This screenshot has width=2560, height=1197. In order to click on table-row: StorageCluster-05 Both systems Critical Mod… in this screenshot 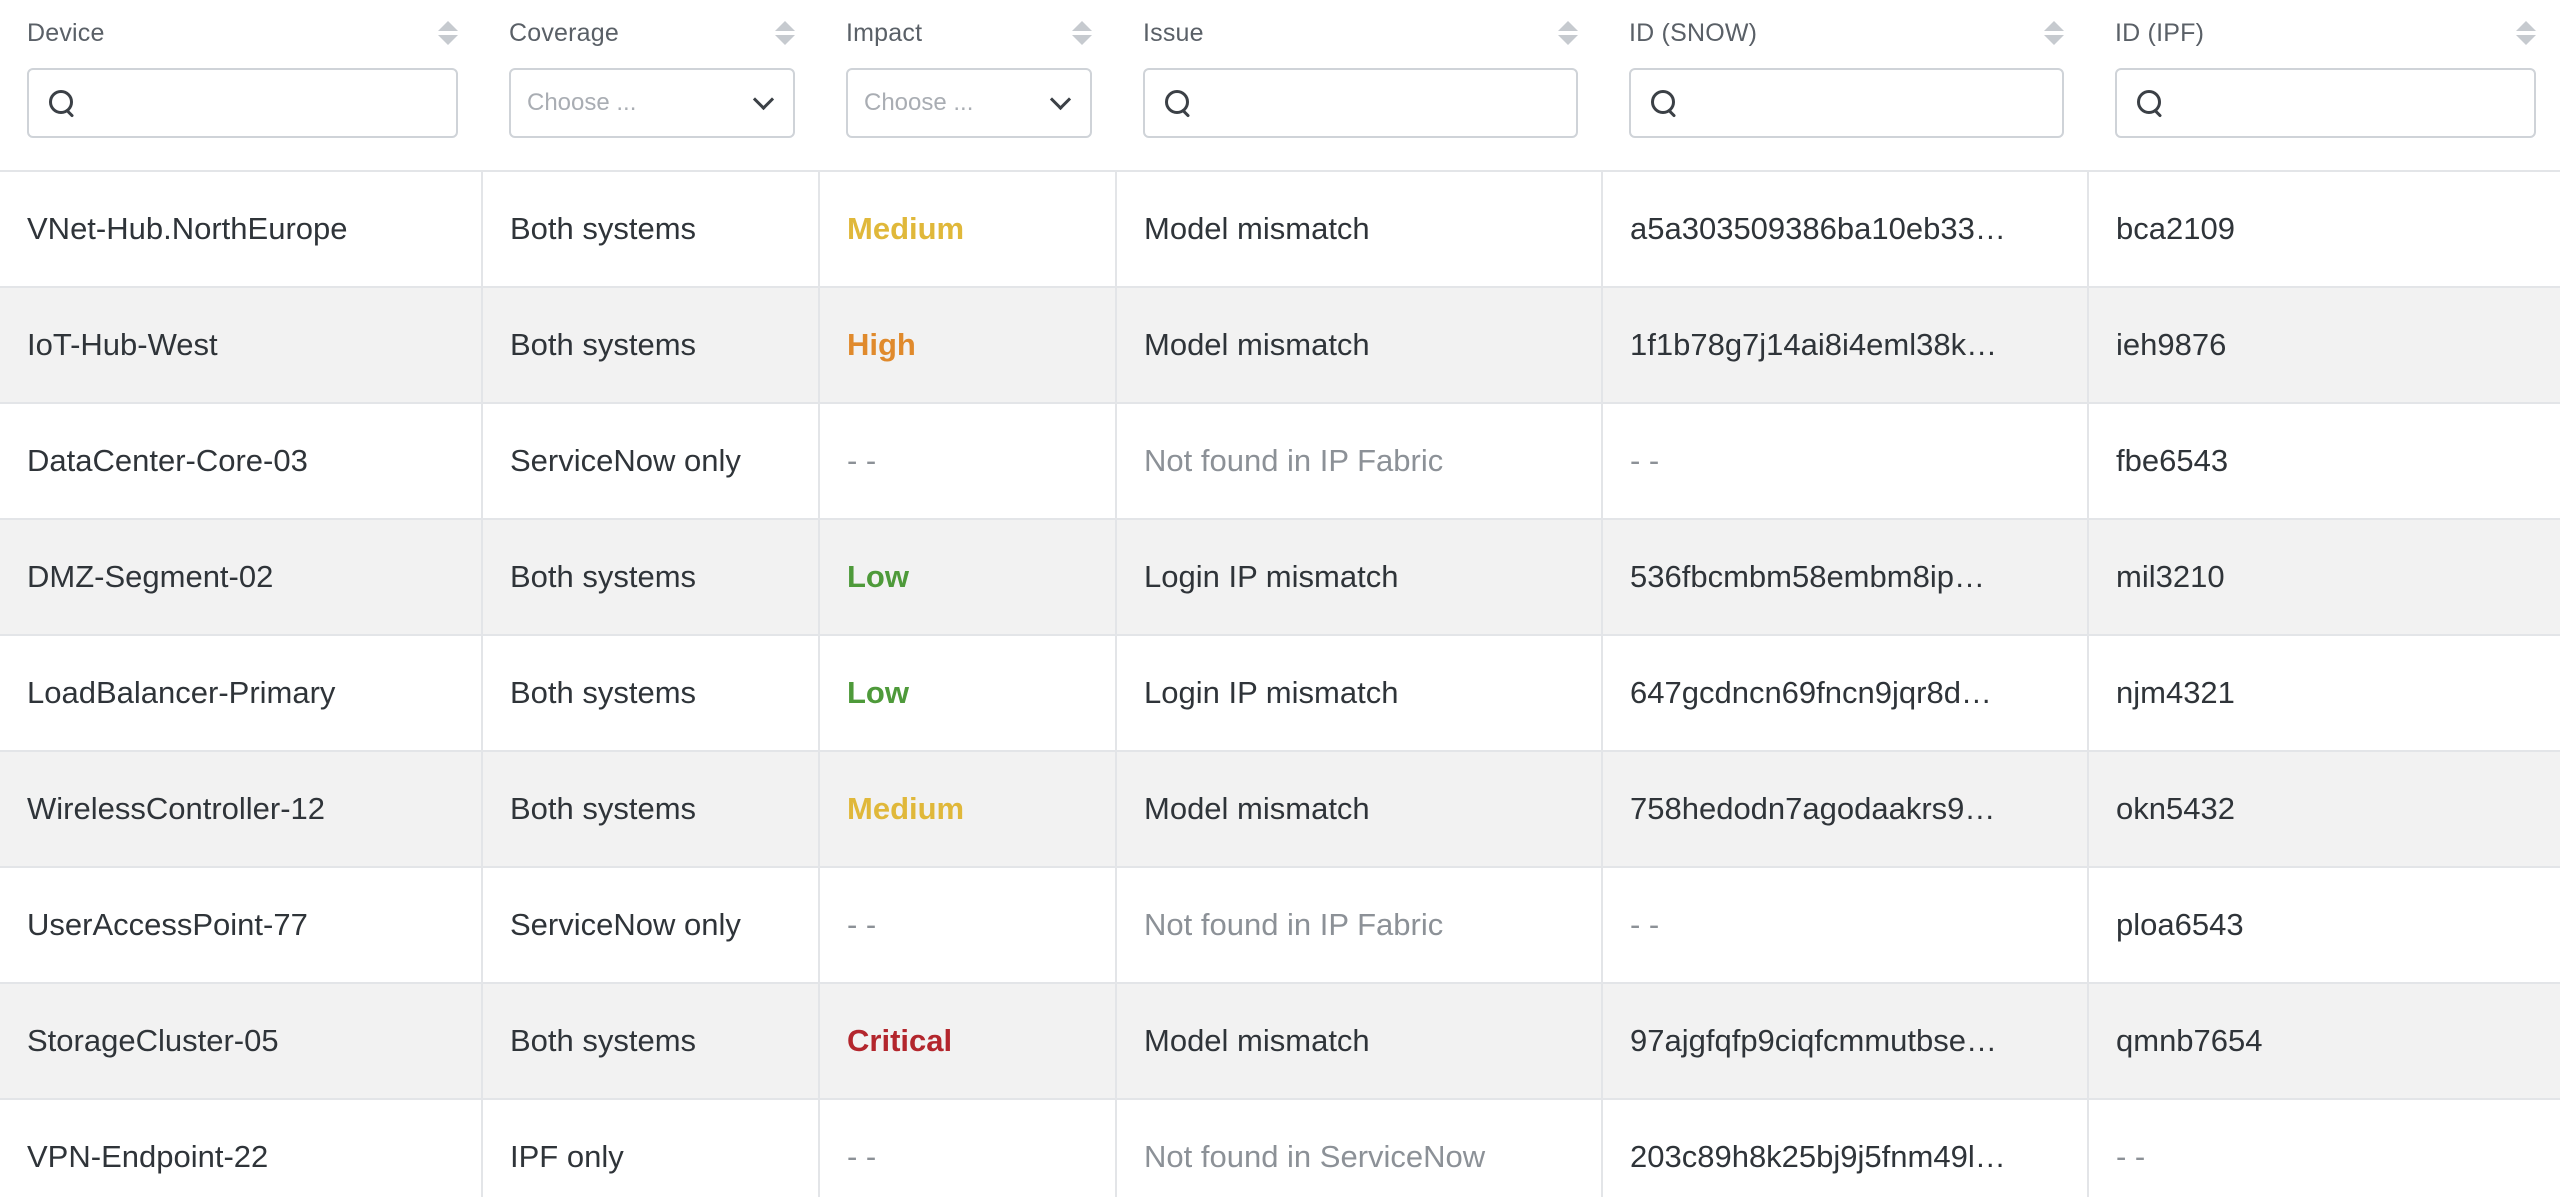, I will do `click(1280, 1041)`.